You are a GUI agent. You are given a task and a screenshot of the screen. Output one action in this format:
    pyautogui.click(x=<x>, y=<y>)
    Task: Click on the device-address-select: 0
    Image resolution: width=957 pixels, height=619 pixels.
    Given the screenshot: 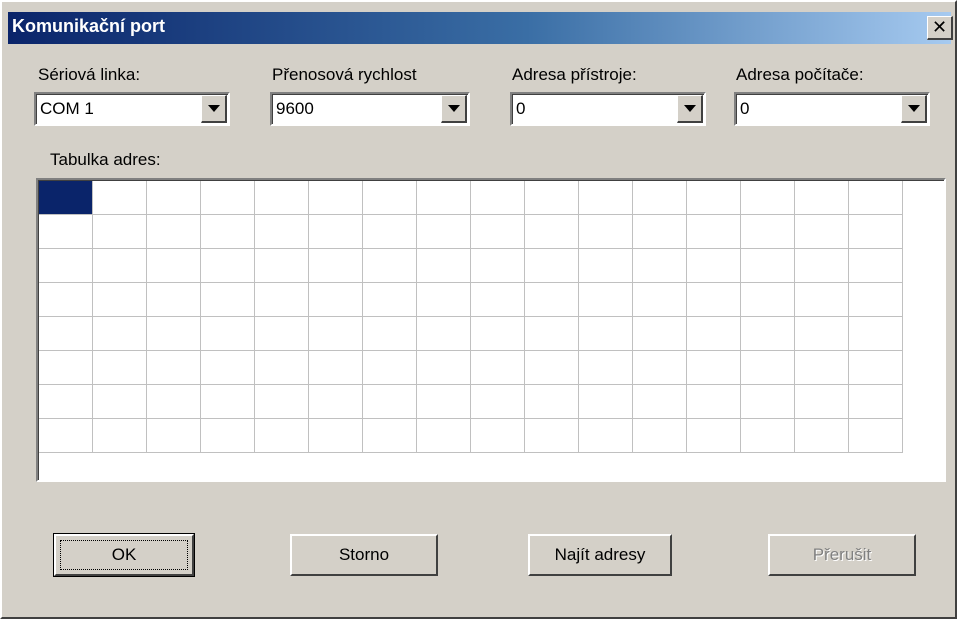 What is the action you would take?
    pyautogui.click(x=608, y=109)
    